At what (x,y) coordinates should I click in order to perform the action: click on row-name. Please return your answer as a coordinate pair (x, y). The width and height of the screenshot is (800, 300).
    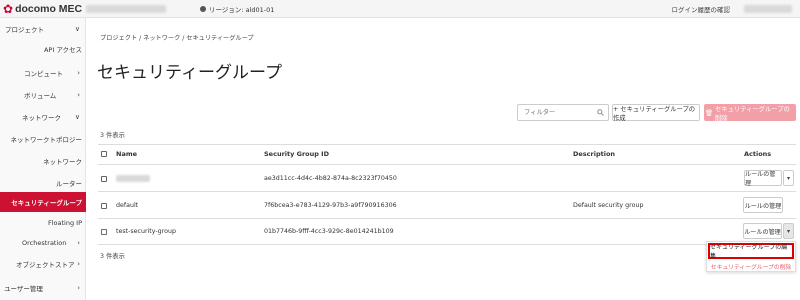
    Looking at the image, I should click on (133, 178).